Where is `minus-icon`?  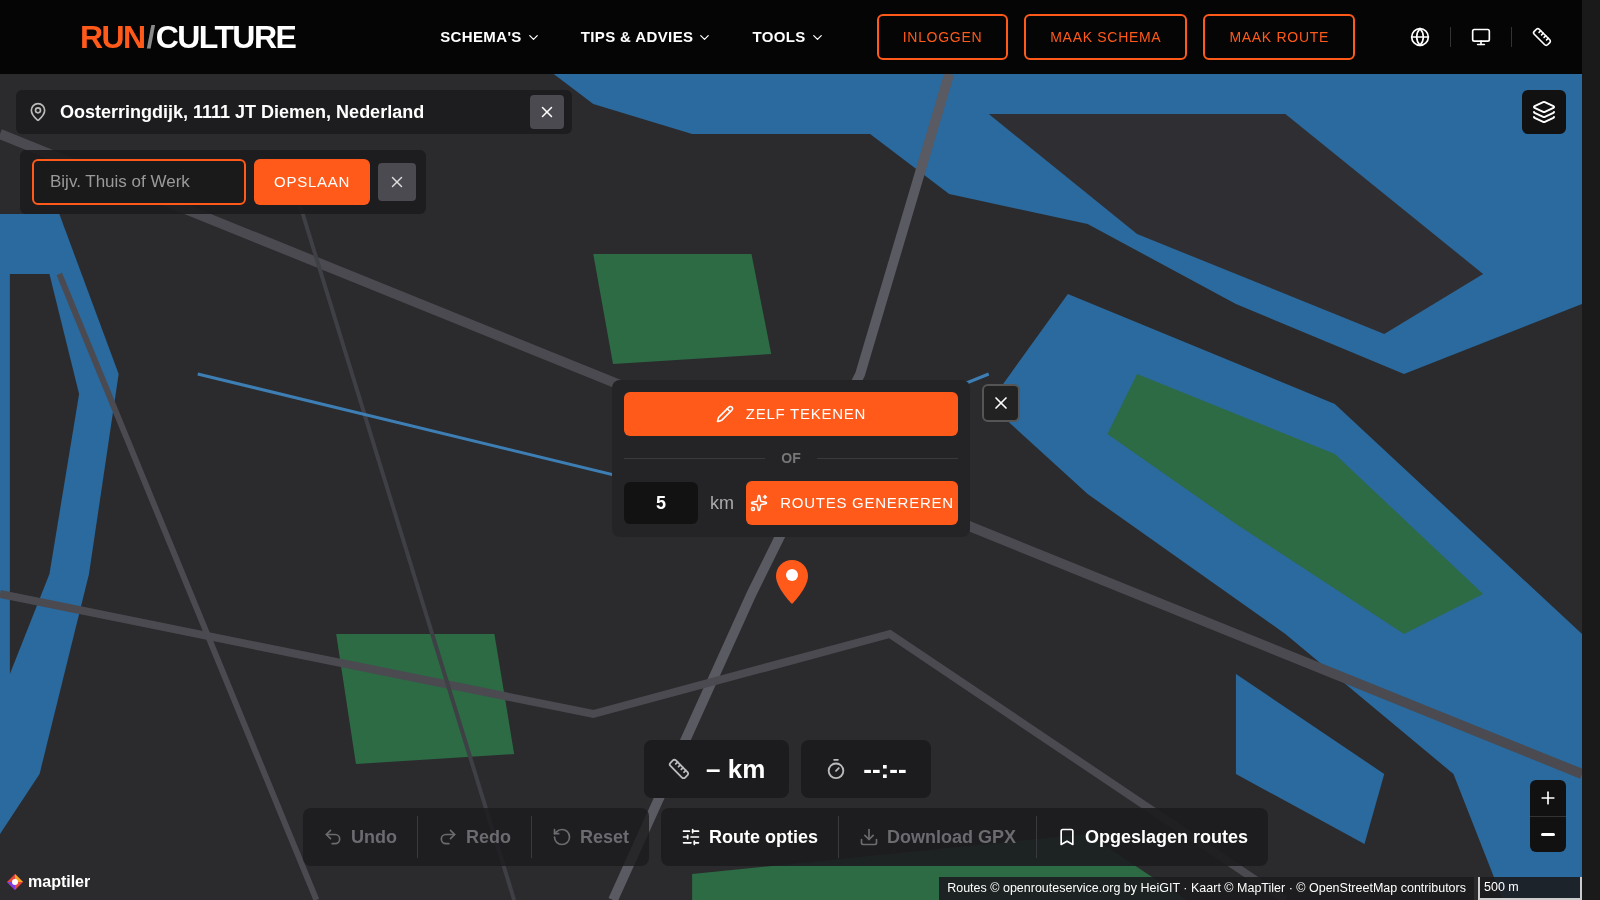 minus-icon is located at coordinates (1548, 834).